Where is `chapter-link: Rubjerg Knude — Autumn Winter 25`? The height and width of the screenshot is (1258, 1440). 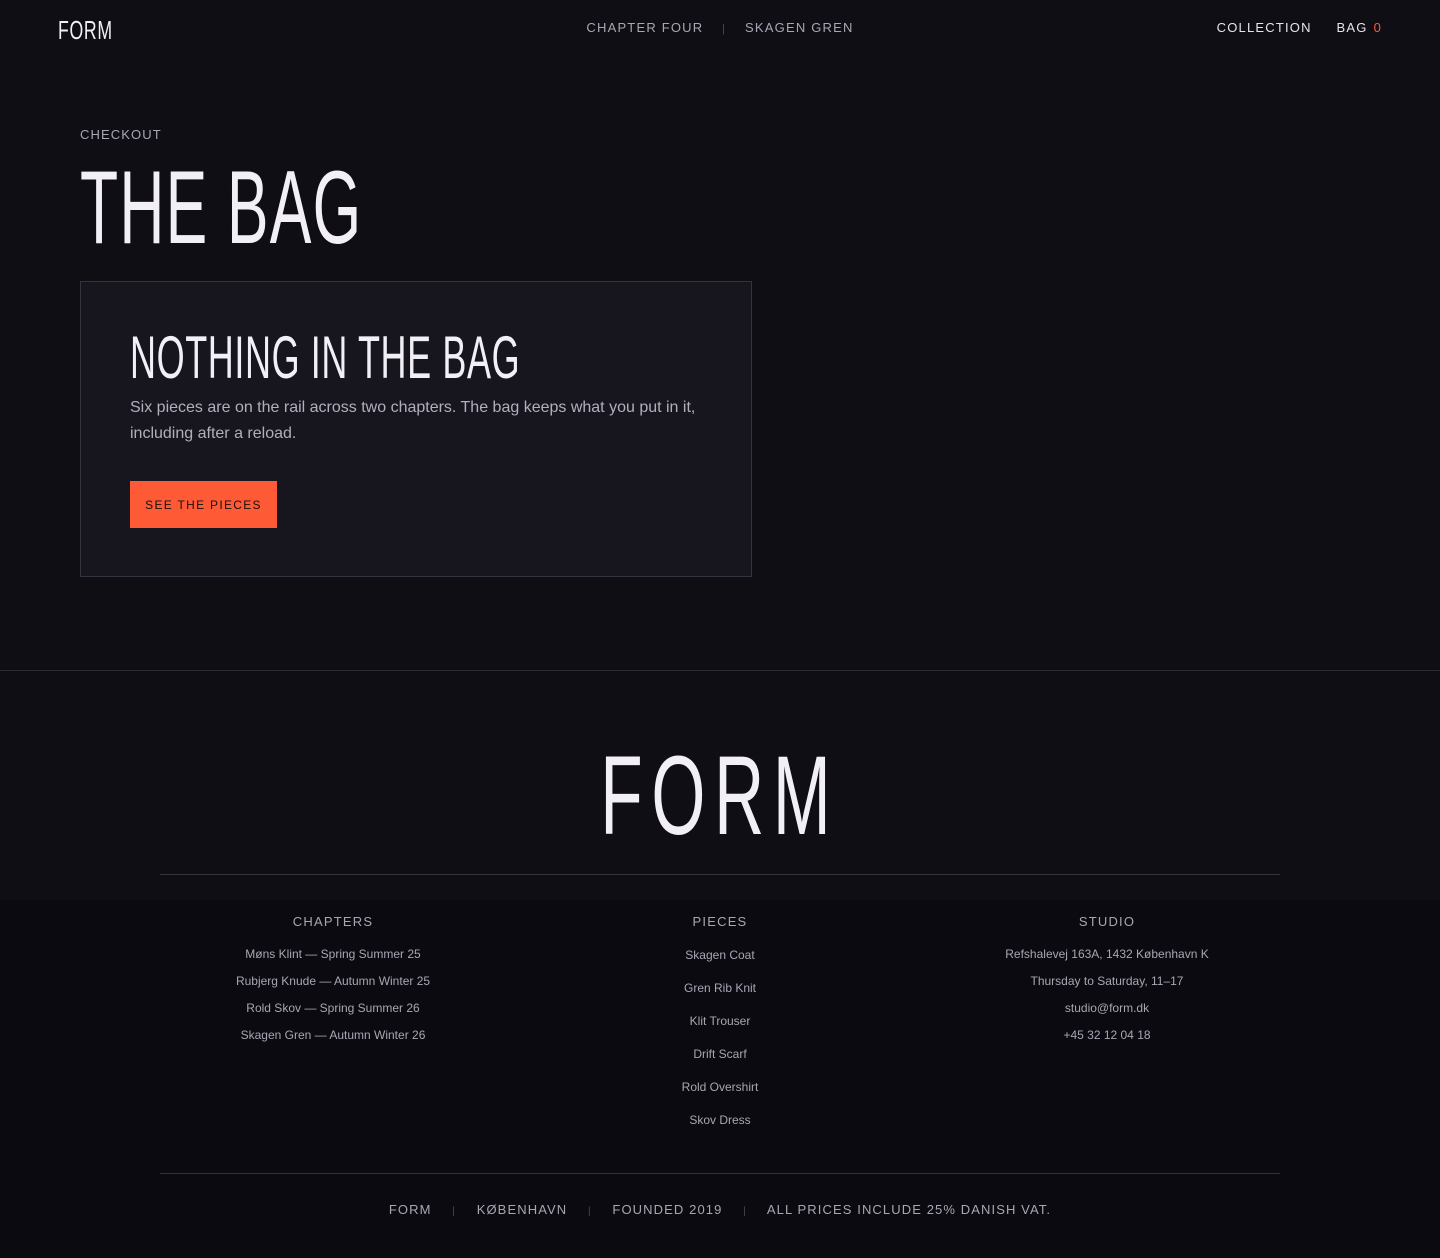
chapter-link: Rubjerg Knude — Autumn Winter 25 is located at coordinates (333, 981).